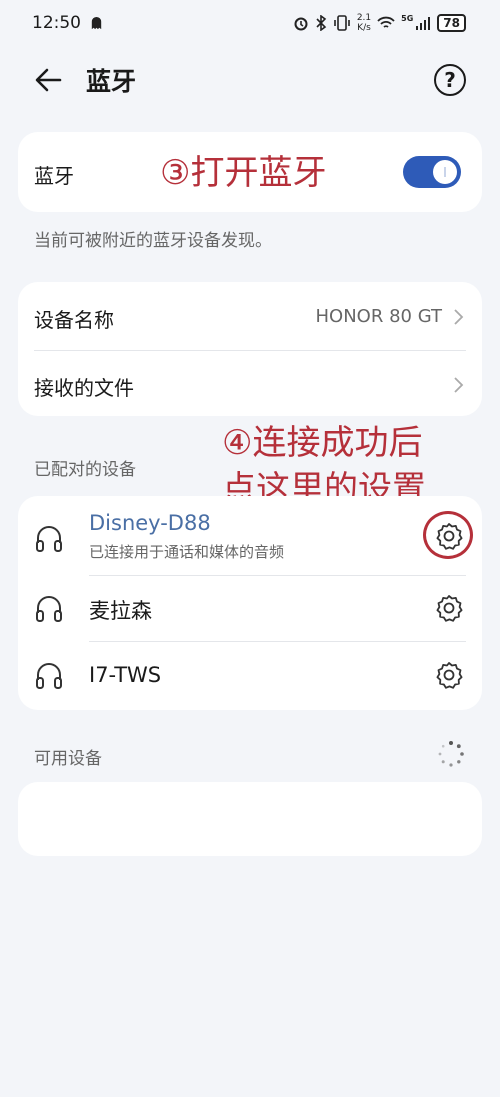 The height and width of the screenshot is (1097, 500). Describe the element at coordinates (364, 23) in the screenshot. I see `network-speed: 2.1 K/s` at that location.